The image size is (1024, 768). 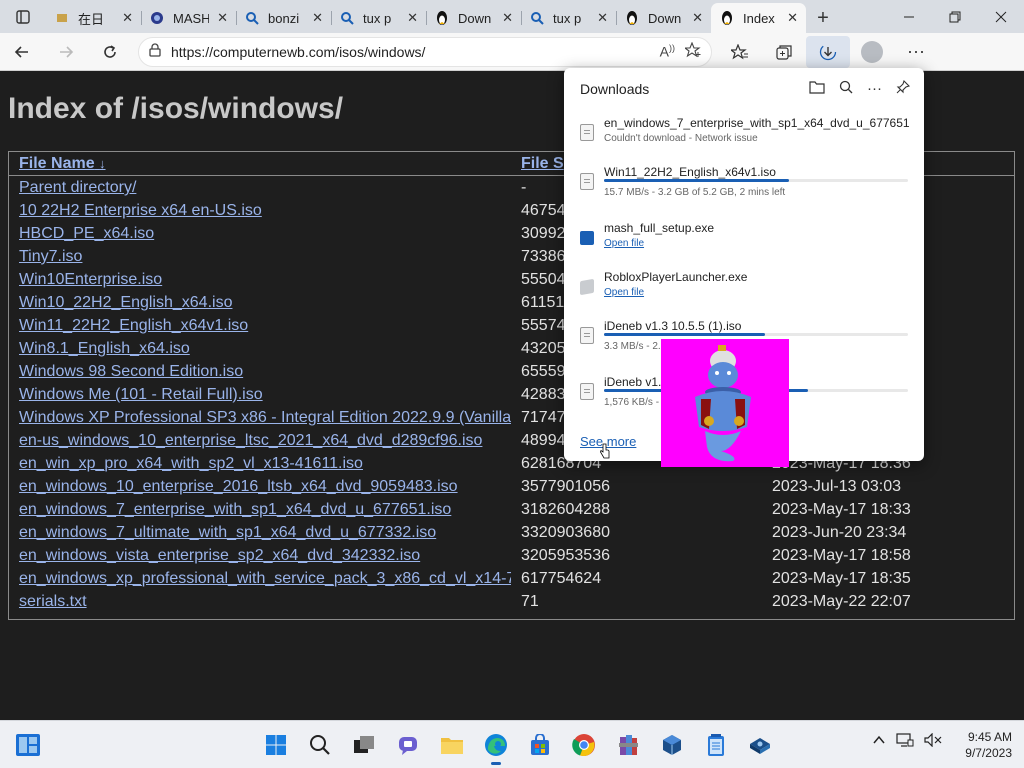 What do you see at coordinates (543, 210) in the screenshot?
I see `file-size: 46754` at bounding box center [543, 210].